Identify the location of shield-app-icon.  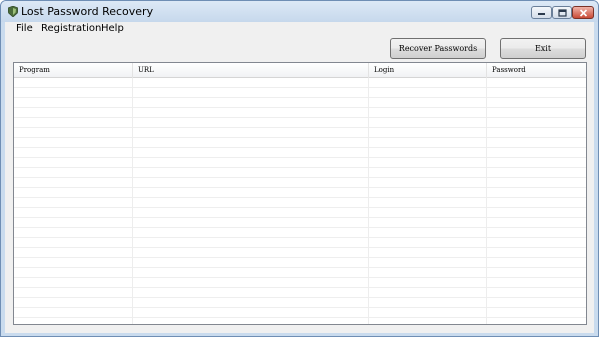
(13, 11).